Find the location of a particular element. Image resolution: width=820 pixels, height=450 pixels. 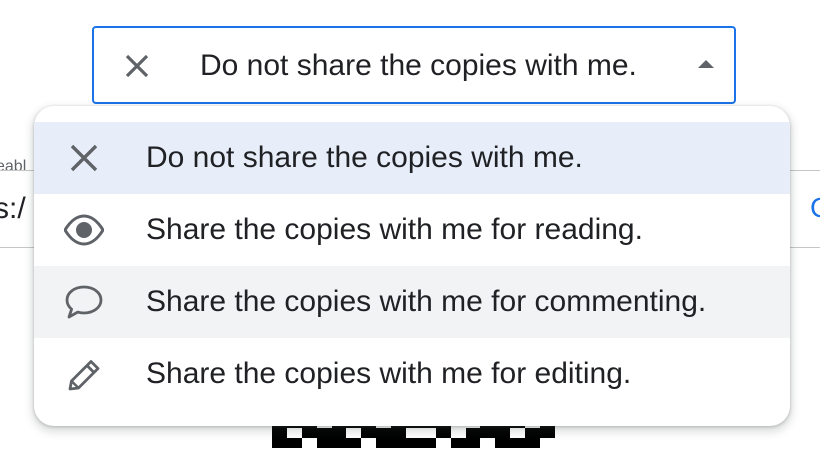

copy-link-button-fragment: C is located at coordinates (815, 208).